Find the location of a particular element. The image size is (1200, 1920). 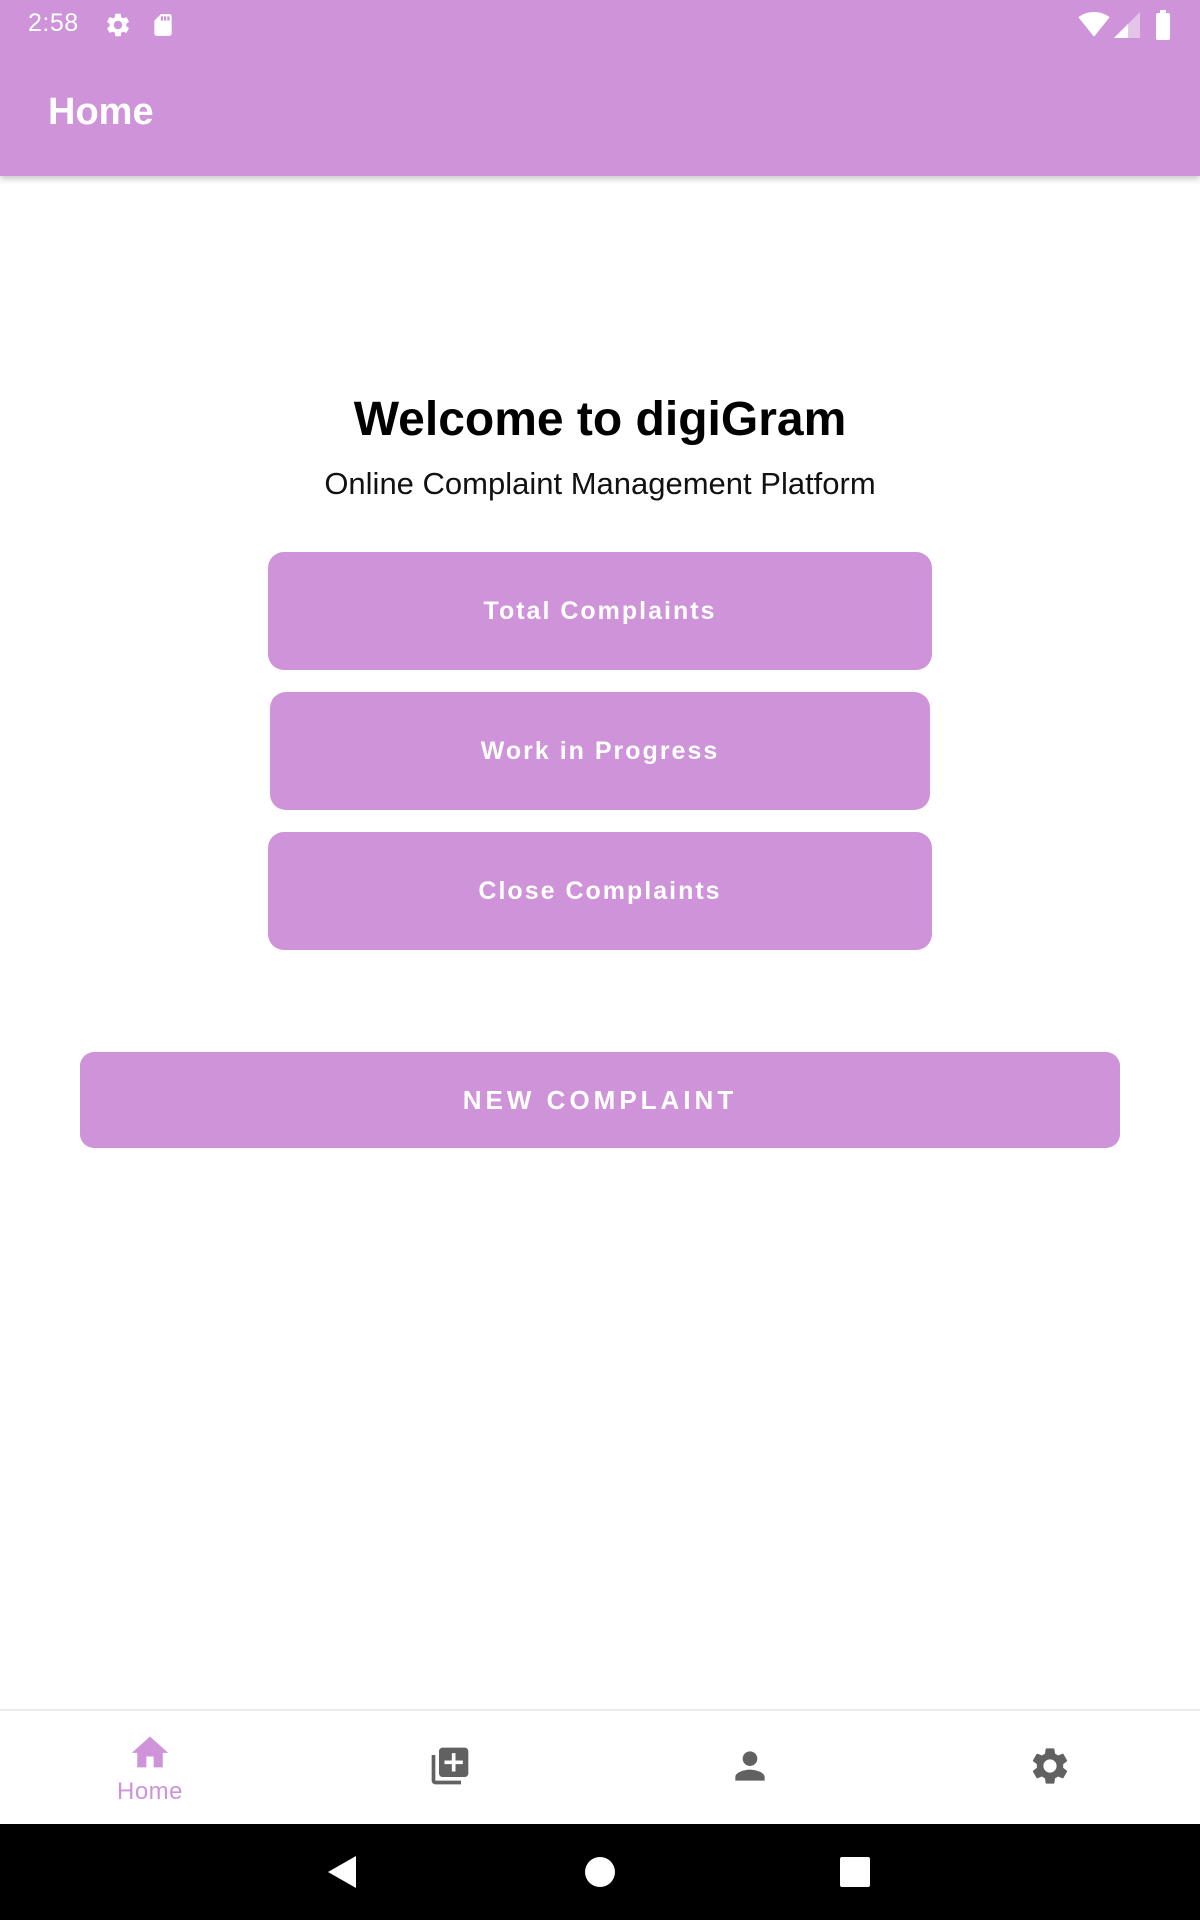

add-library-icon is located at coordinates (450, 1768).